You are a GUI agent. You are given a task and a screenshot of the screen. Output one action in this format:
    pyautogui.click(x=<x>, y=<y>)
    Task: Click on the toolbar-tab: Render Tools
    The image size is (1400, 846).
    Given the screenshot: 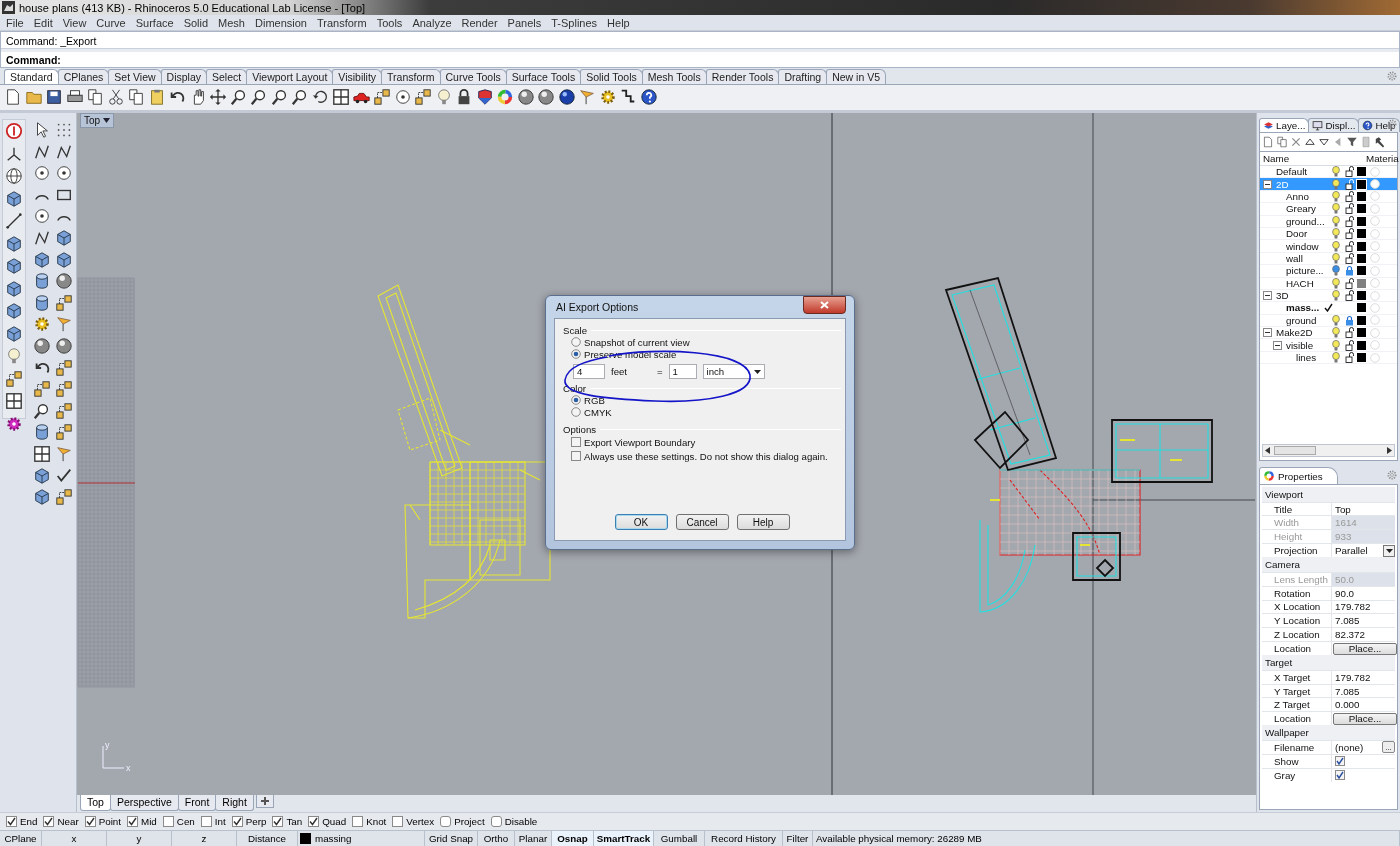 What is the action you would take?
    pyautogui.click(x=742, y=76)
    